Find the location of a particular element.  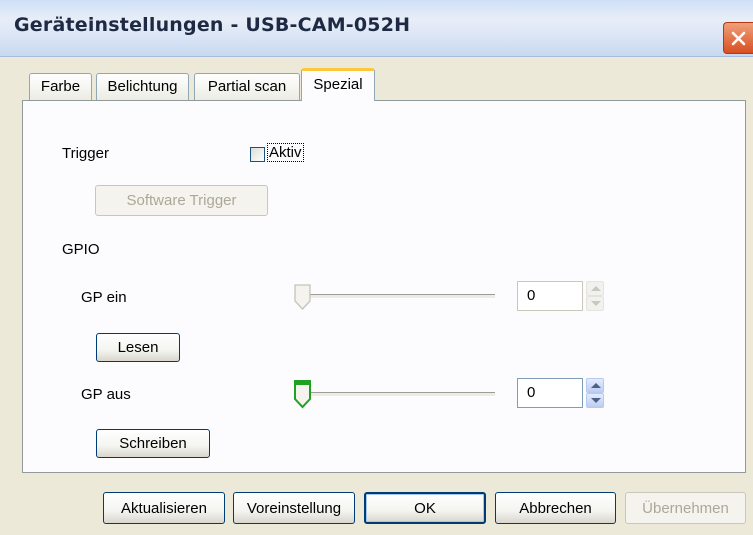

lesen-button: Lesen is located at coordinates (138, 347).